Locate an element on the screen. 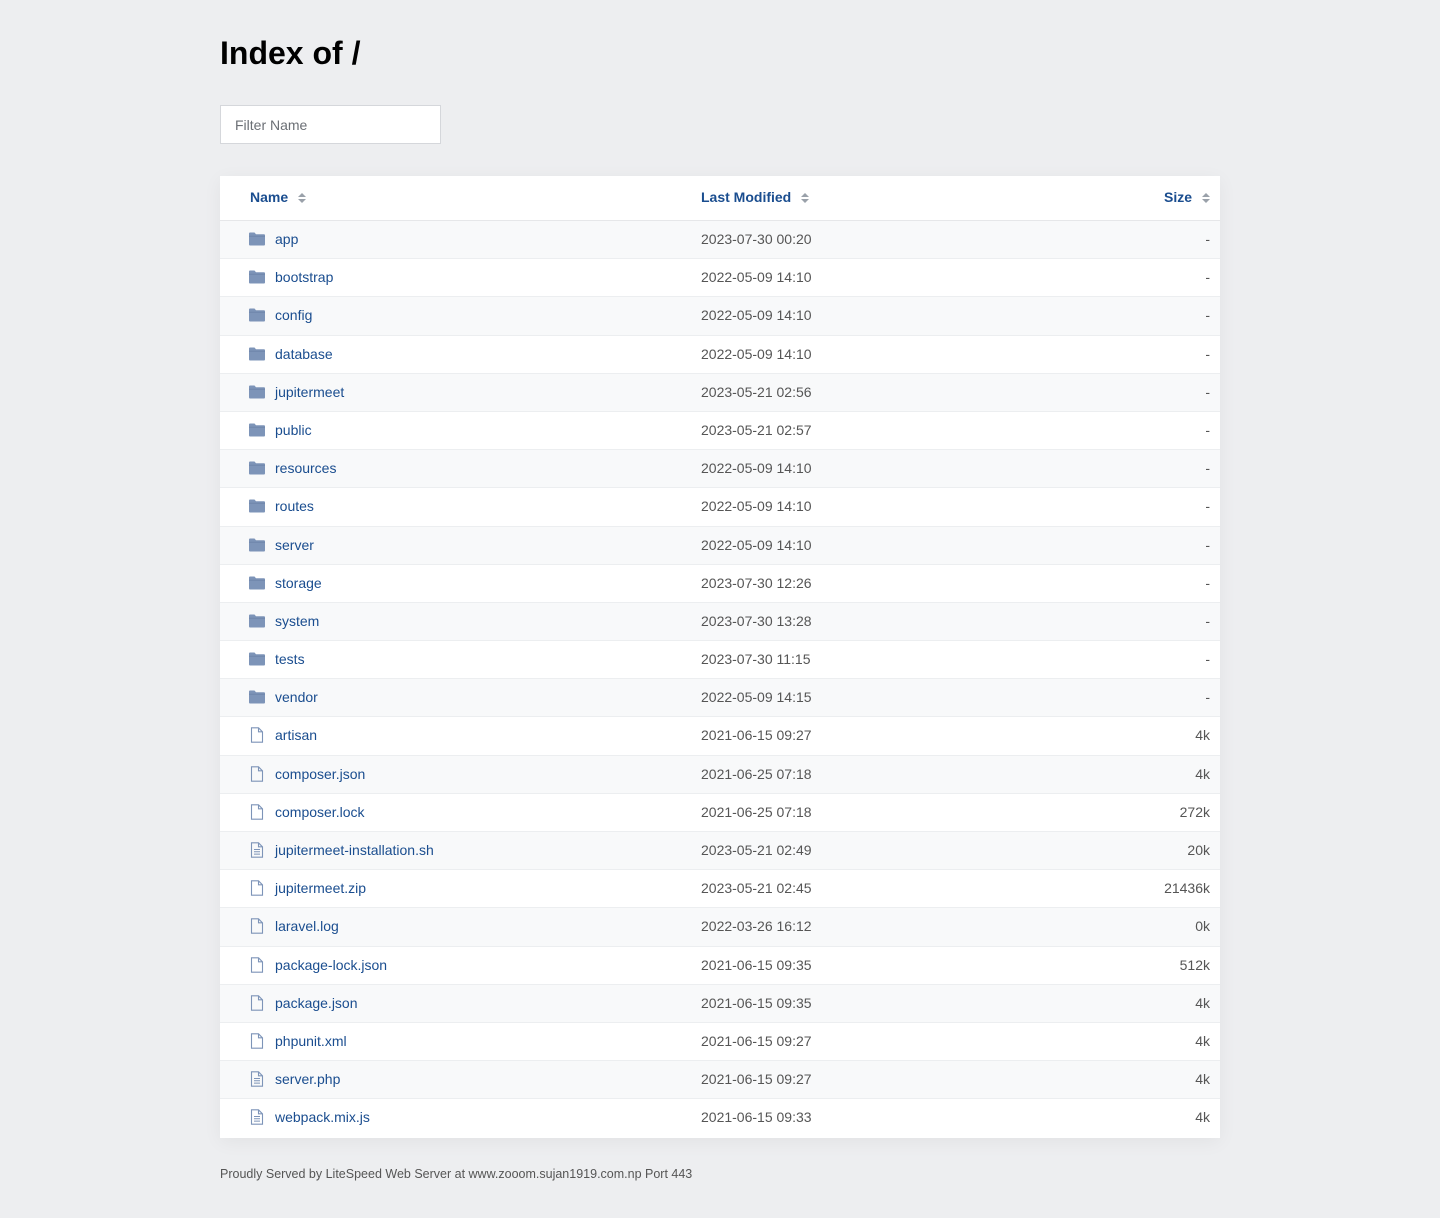  entry-last-modified: 2023-05-21 02:45 is located at coordinates (756, 888).